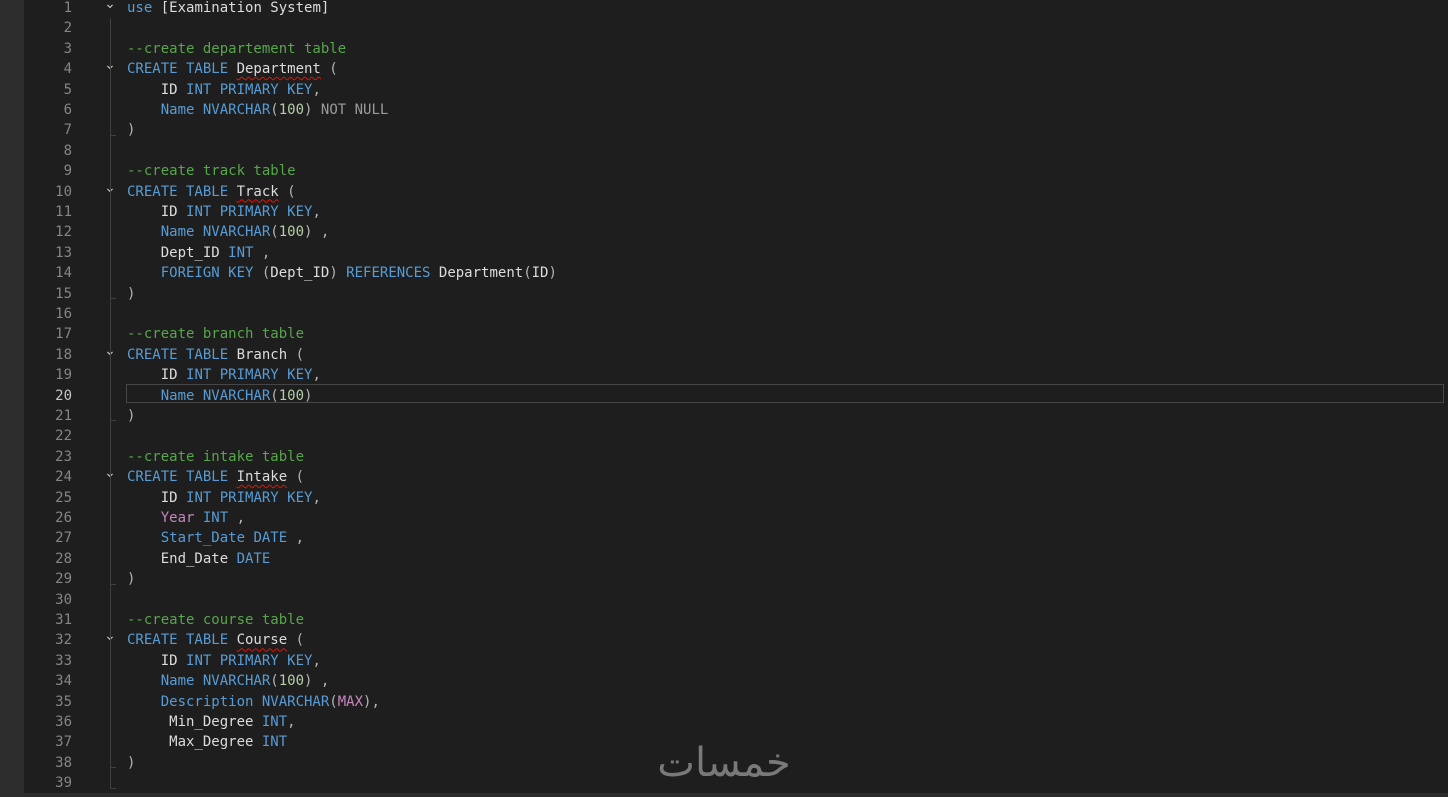 This screenshot has width=1448, height=797. Describe the element at coordinates (215, 477) in the screenshot. I see `code-text: CREATE TABLE Intake (` at that location.